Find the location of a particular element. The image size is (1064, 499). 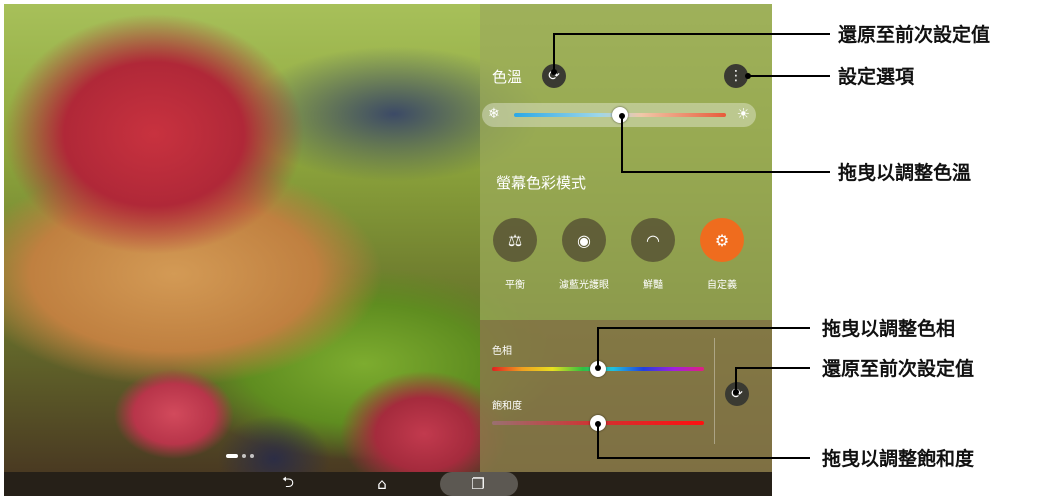

callout-line-saturation is located at coordinates (703, 441).